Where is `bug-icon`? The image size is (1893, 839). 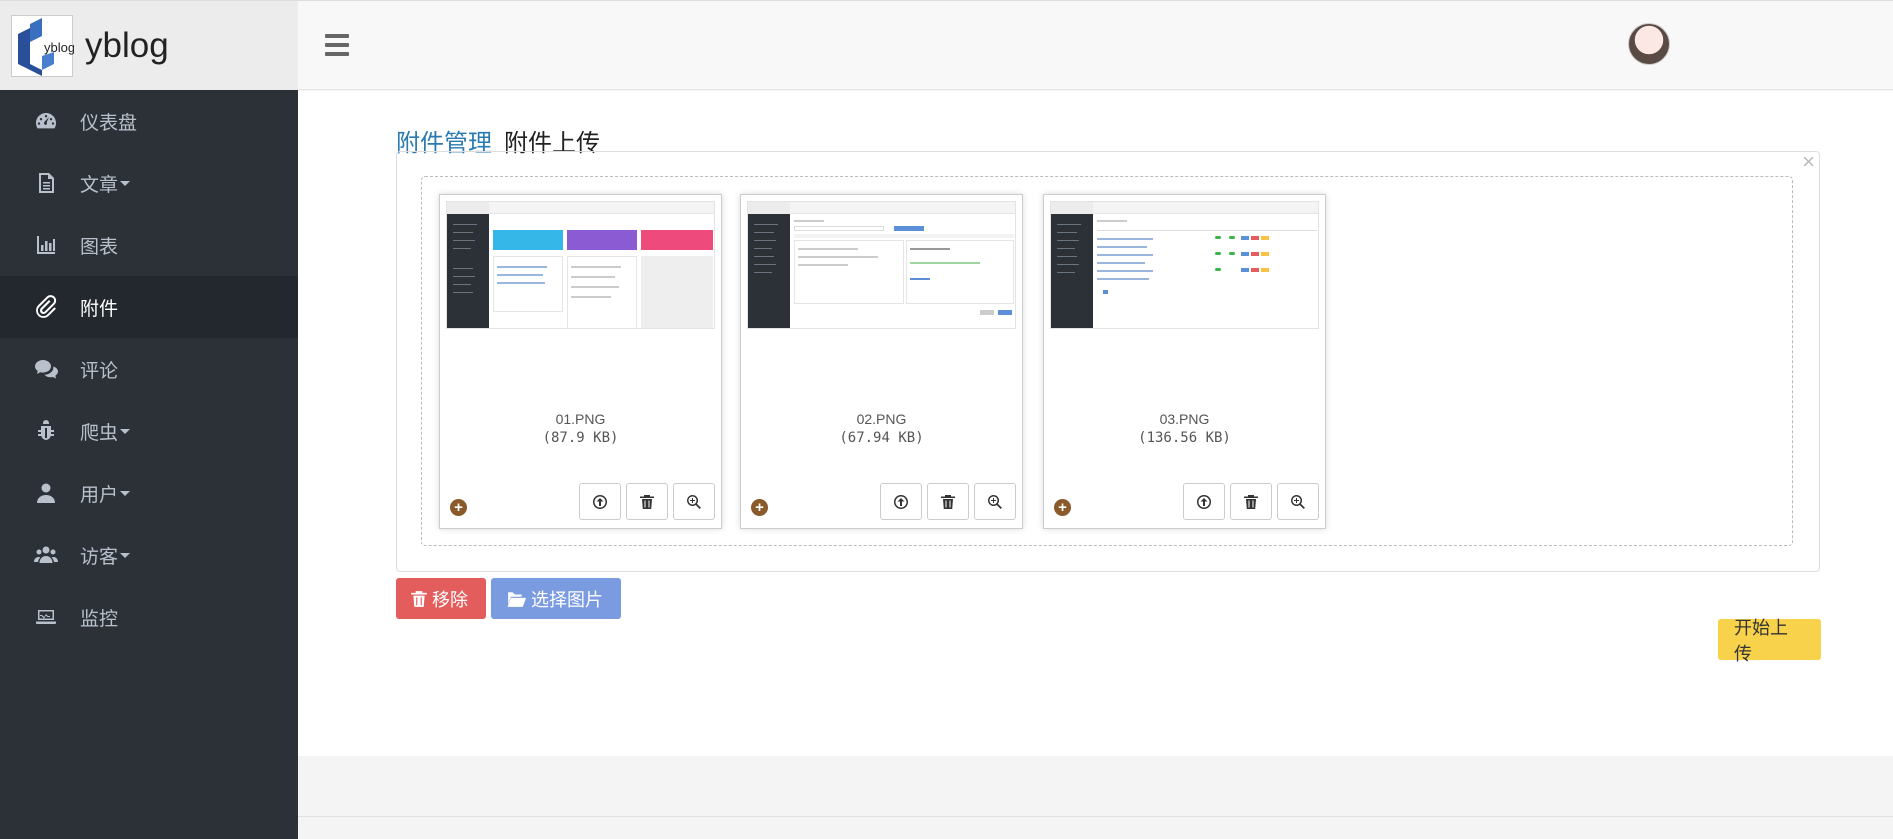
bug-icon is located at coordinates (46, 431).